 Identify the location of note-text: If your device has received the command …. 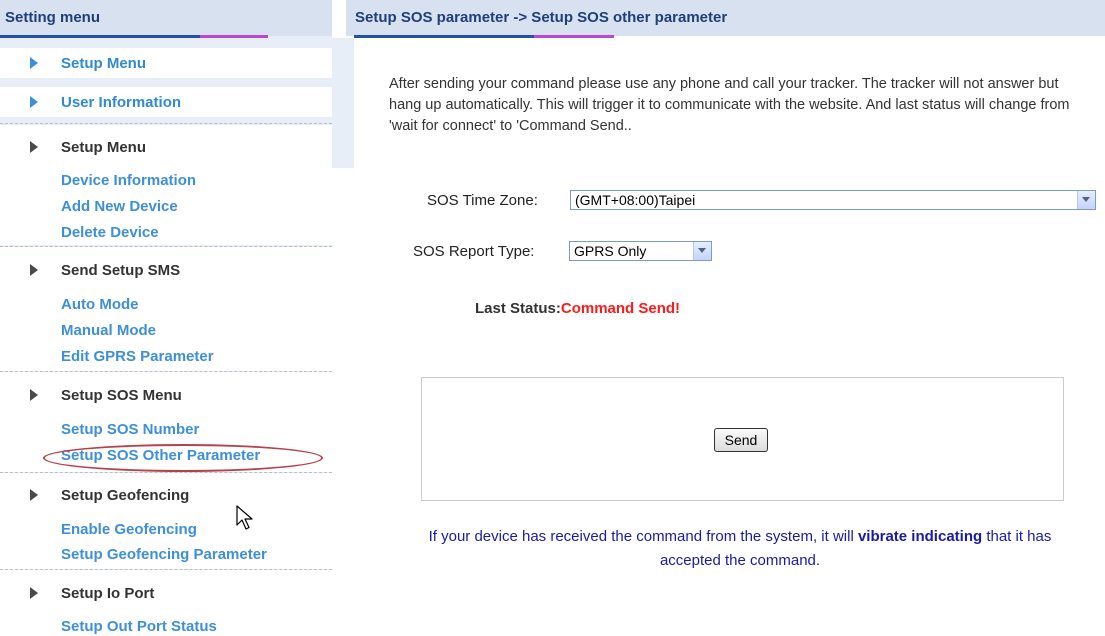
(643, 536).